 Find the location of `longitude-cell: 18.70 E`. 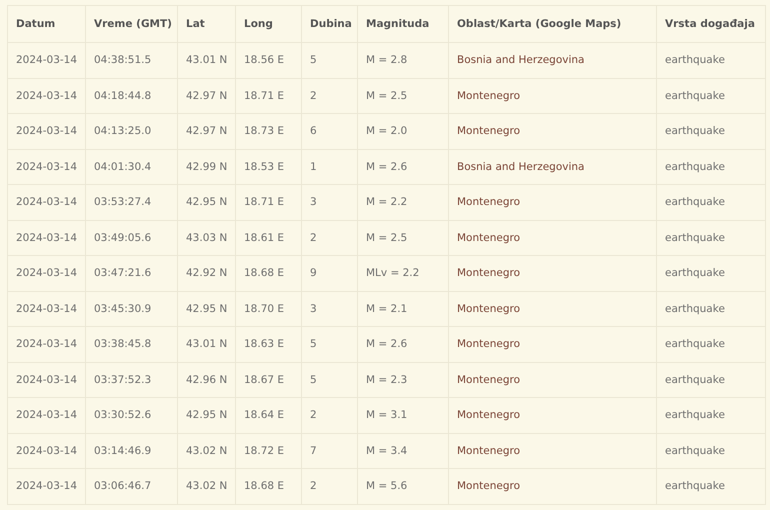

longitude-cell: 18.70 E is located at coordinates (269, 308).